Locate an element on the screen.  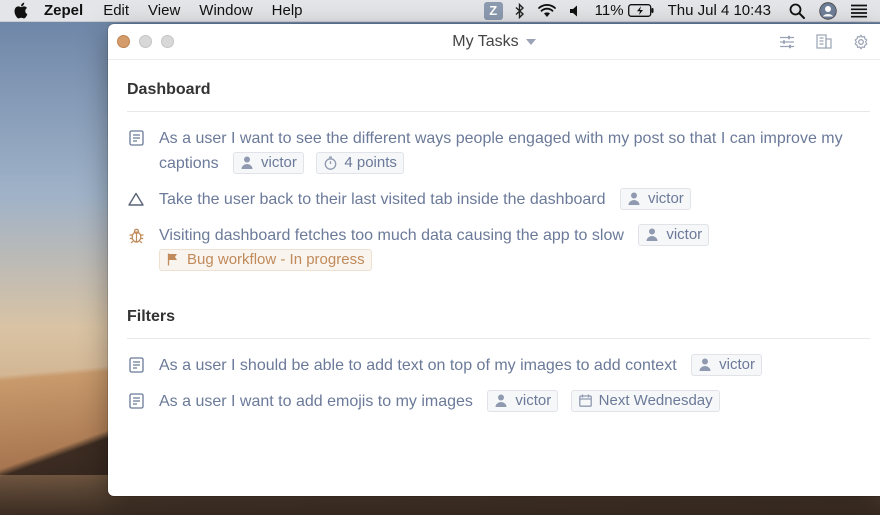
volume-icon is located at coordinates (576, 11).